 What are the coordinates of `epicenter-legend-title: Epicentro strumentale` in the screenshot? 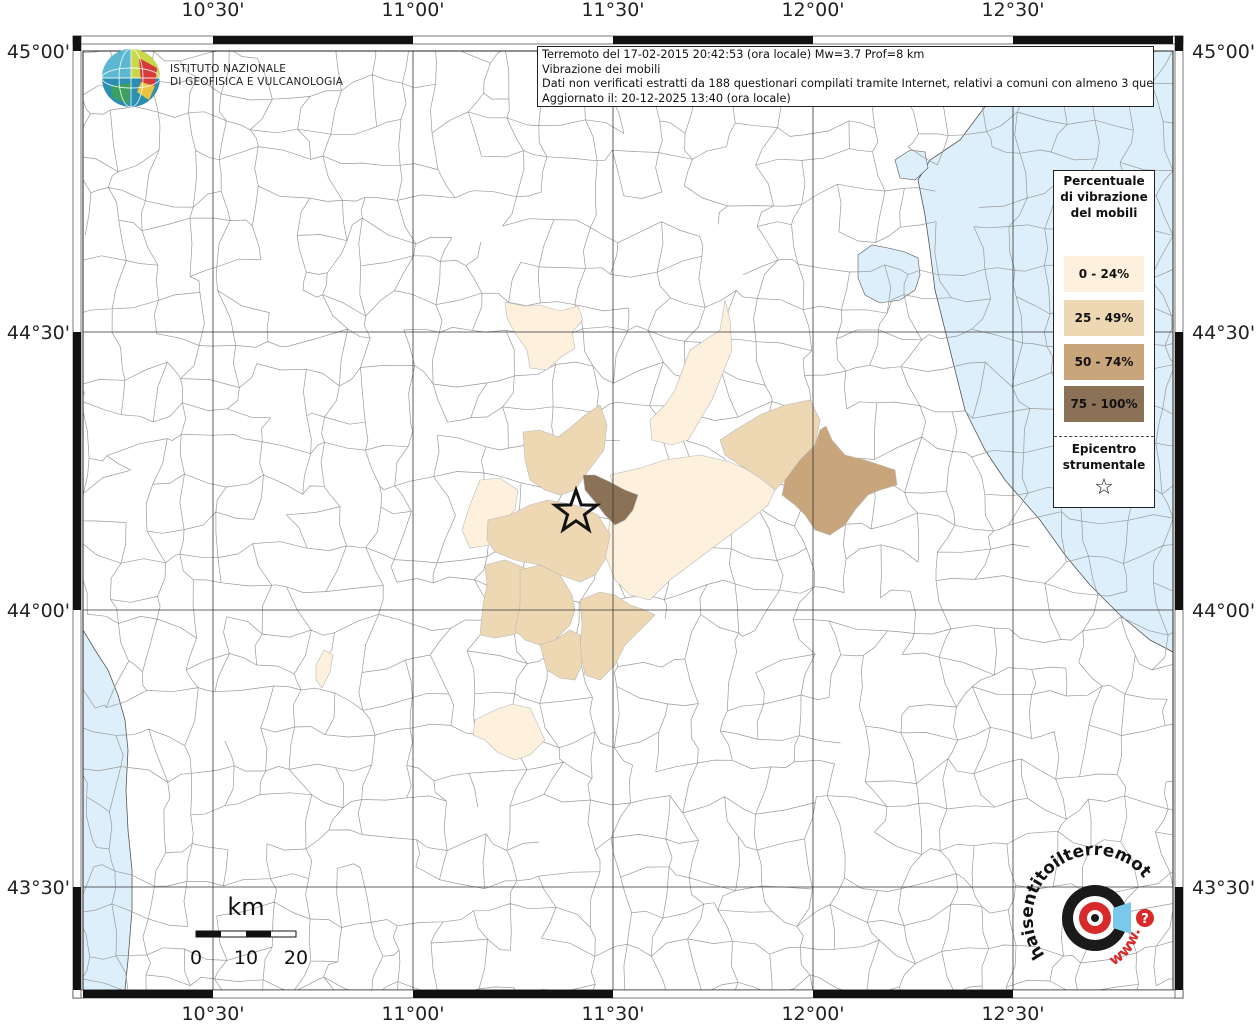 It's located at (1104, 457).